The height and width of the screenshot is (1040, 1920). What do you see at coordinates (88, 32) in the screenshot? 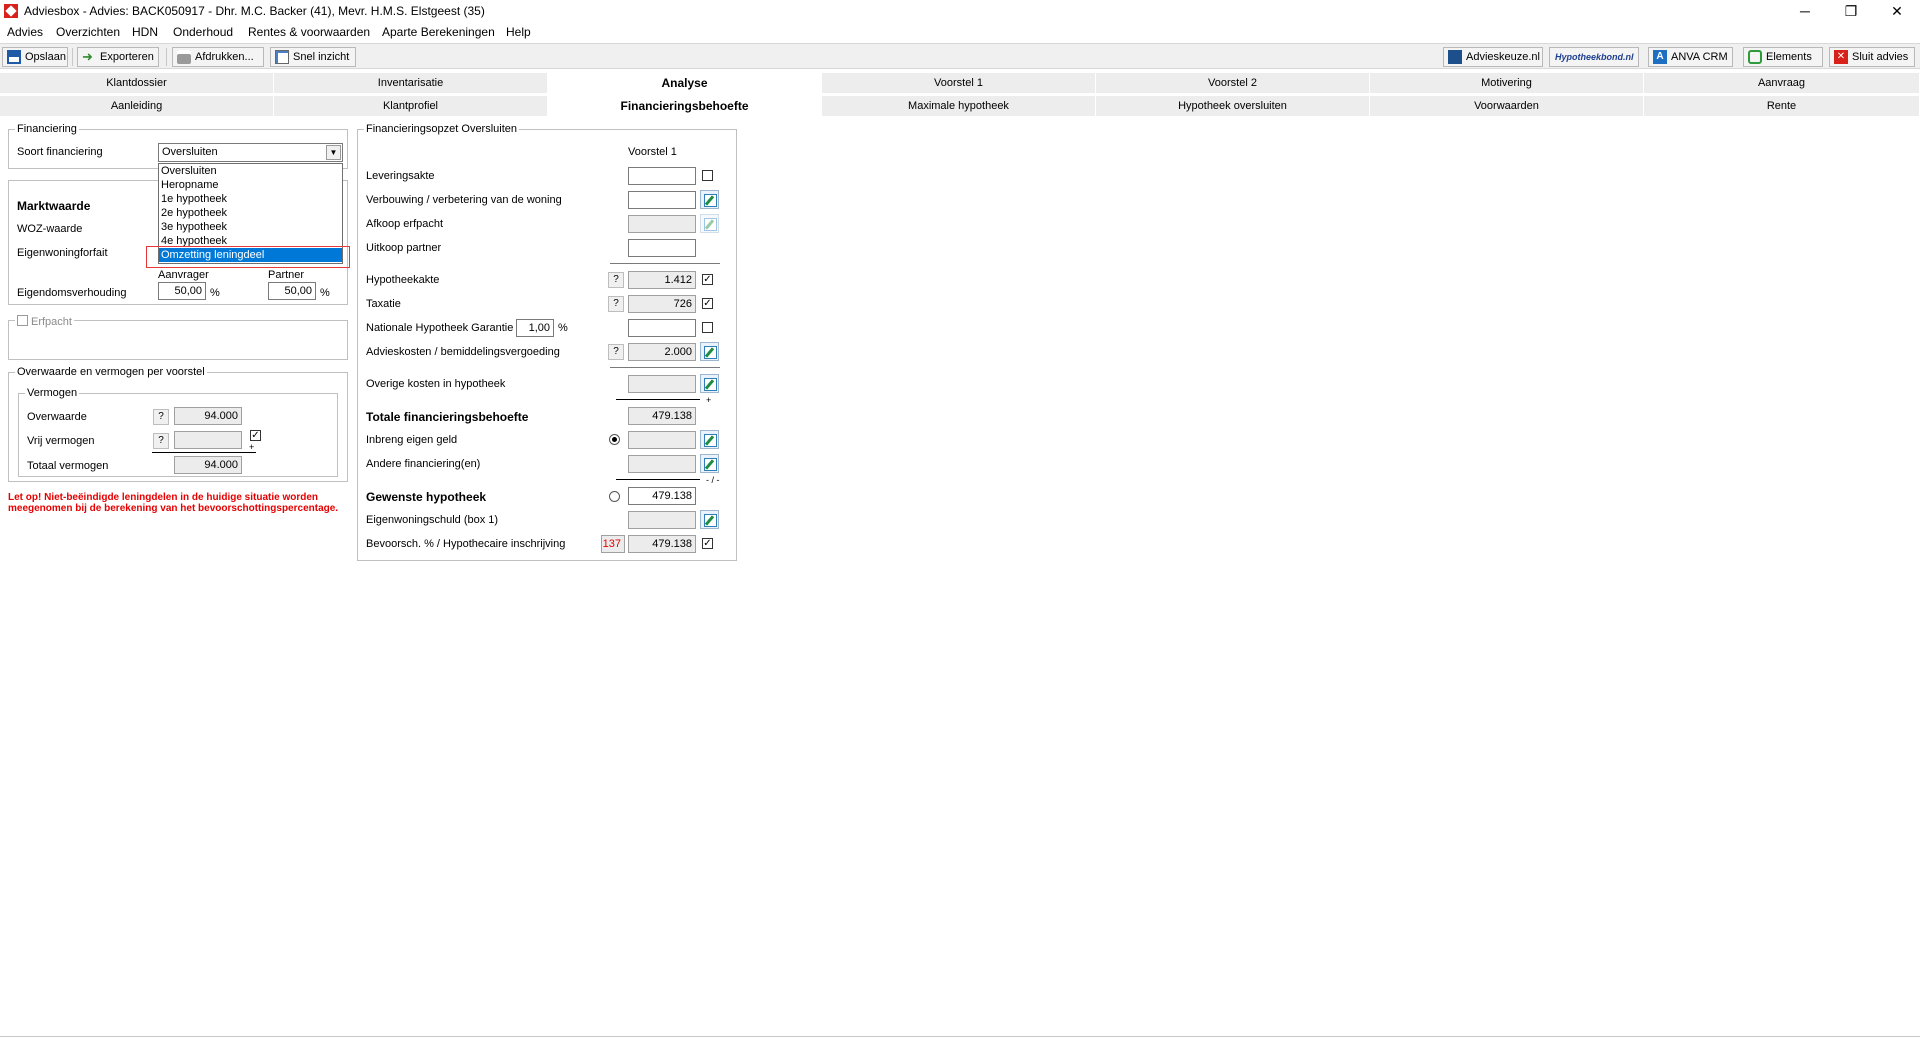
I see `menu-overzichten: Overzichten` at bounding box center [88, 32].